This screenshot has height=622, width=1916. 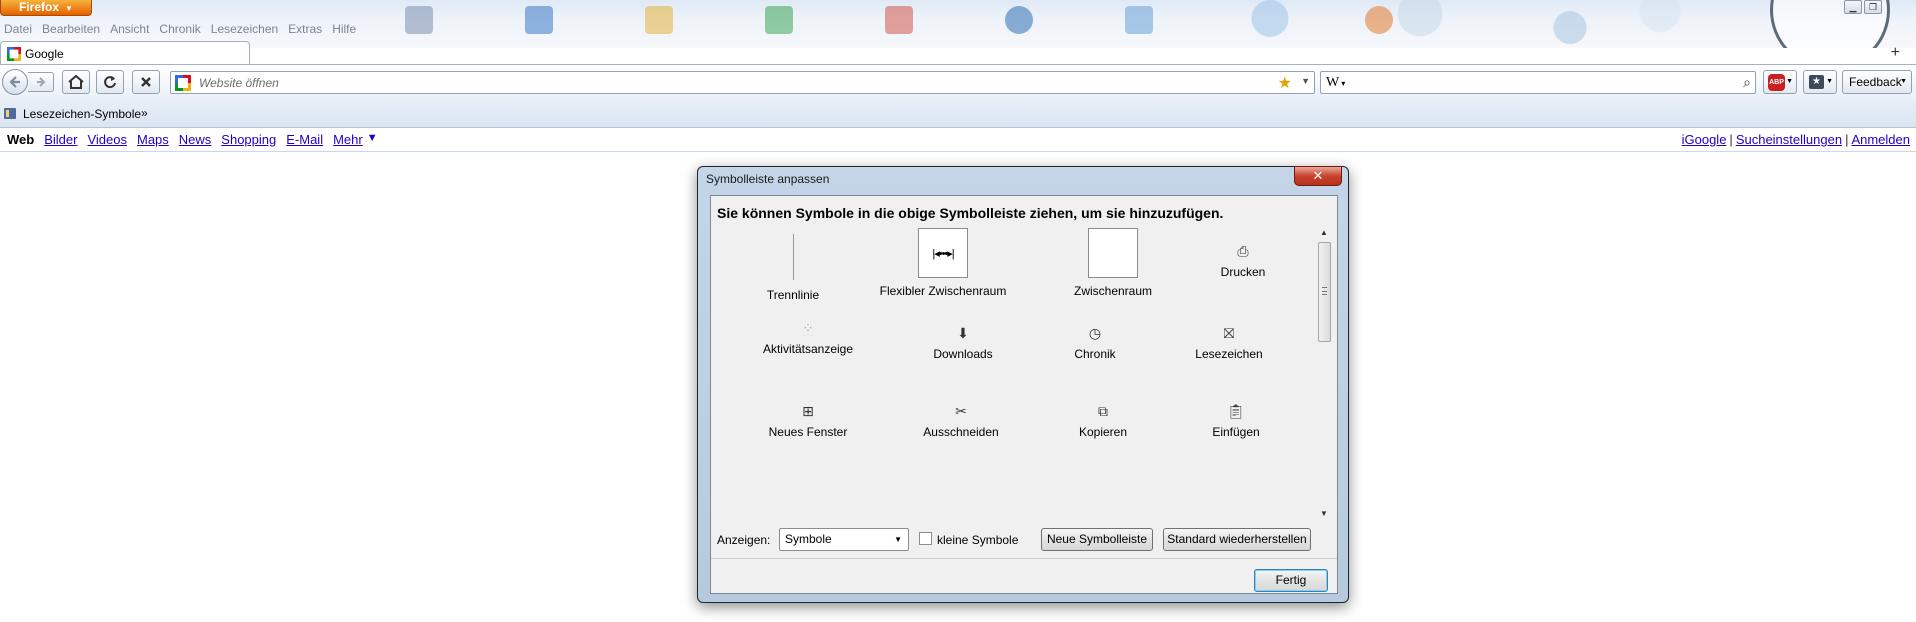 I want to click on menu-item-ansicht: Ansicht, so click(x=129, y=29).